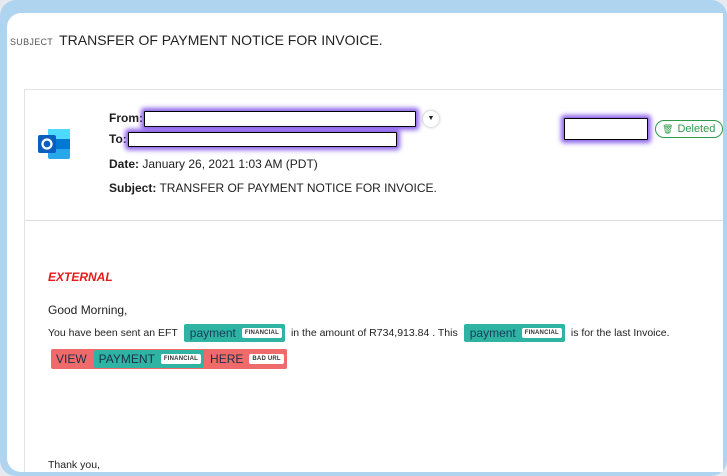 This screenshot has height=476, width=727. Describe the element at coordinates (118, 139) in the screenshot. I see `to-label: To:` at that location.